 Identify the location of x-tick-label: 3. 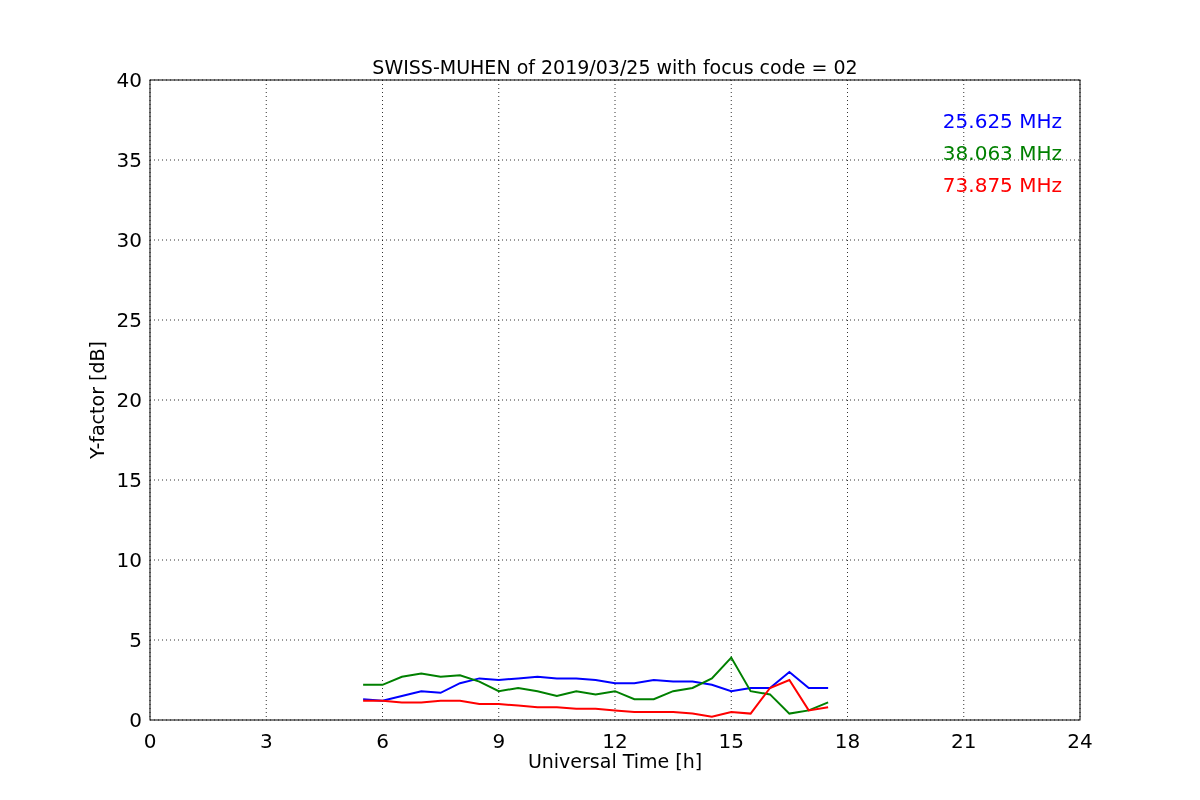
(266, 741).